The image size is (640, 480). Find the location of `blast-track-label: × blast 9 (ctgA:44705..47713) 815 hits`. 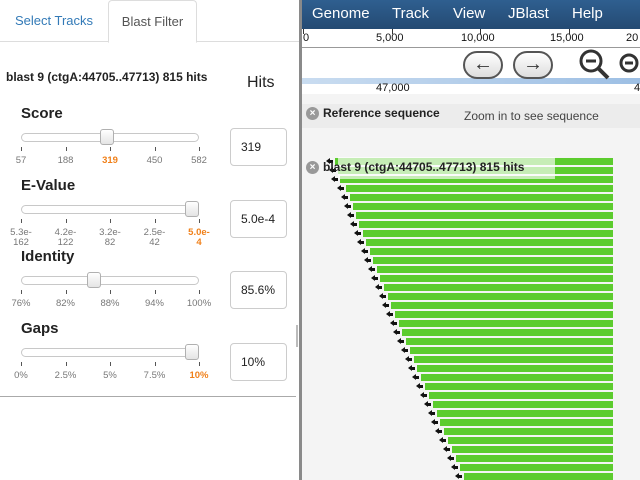

blast-track-label: × blast 9 (ctgA:44705..47713) 815 hits is located at coordinates (415, 167).